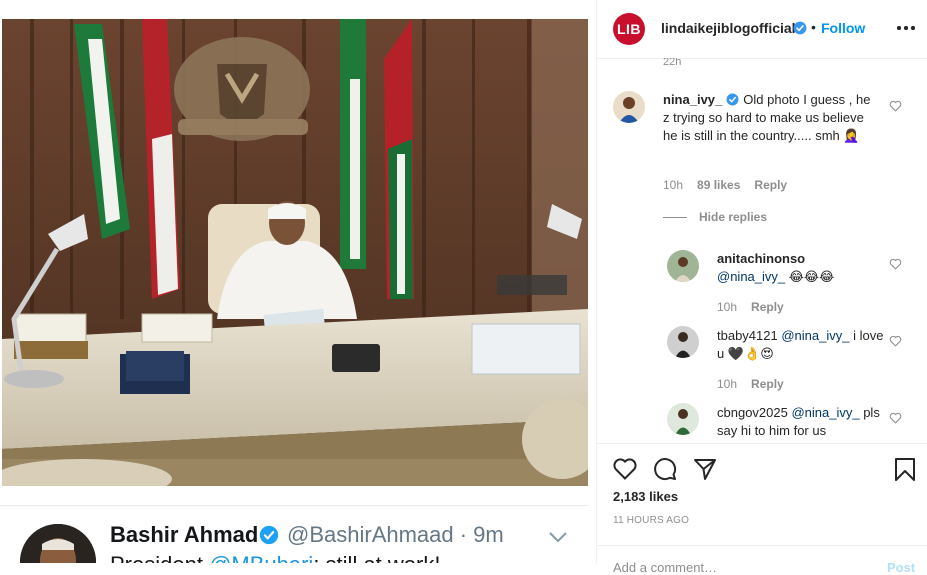 The image size is (927, 575). Describe the element at coordinates (558, 537) in the screenshot. I see `chevron-down-icon` at that location.